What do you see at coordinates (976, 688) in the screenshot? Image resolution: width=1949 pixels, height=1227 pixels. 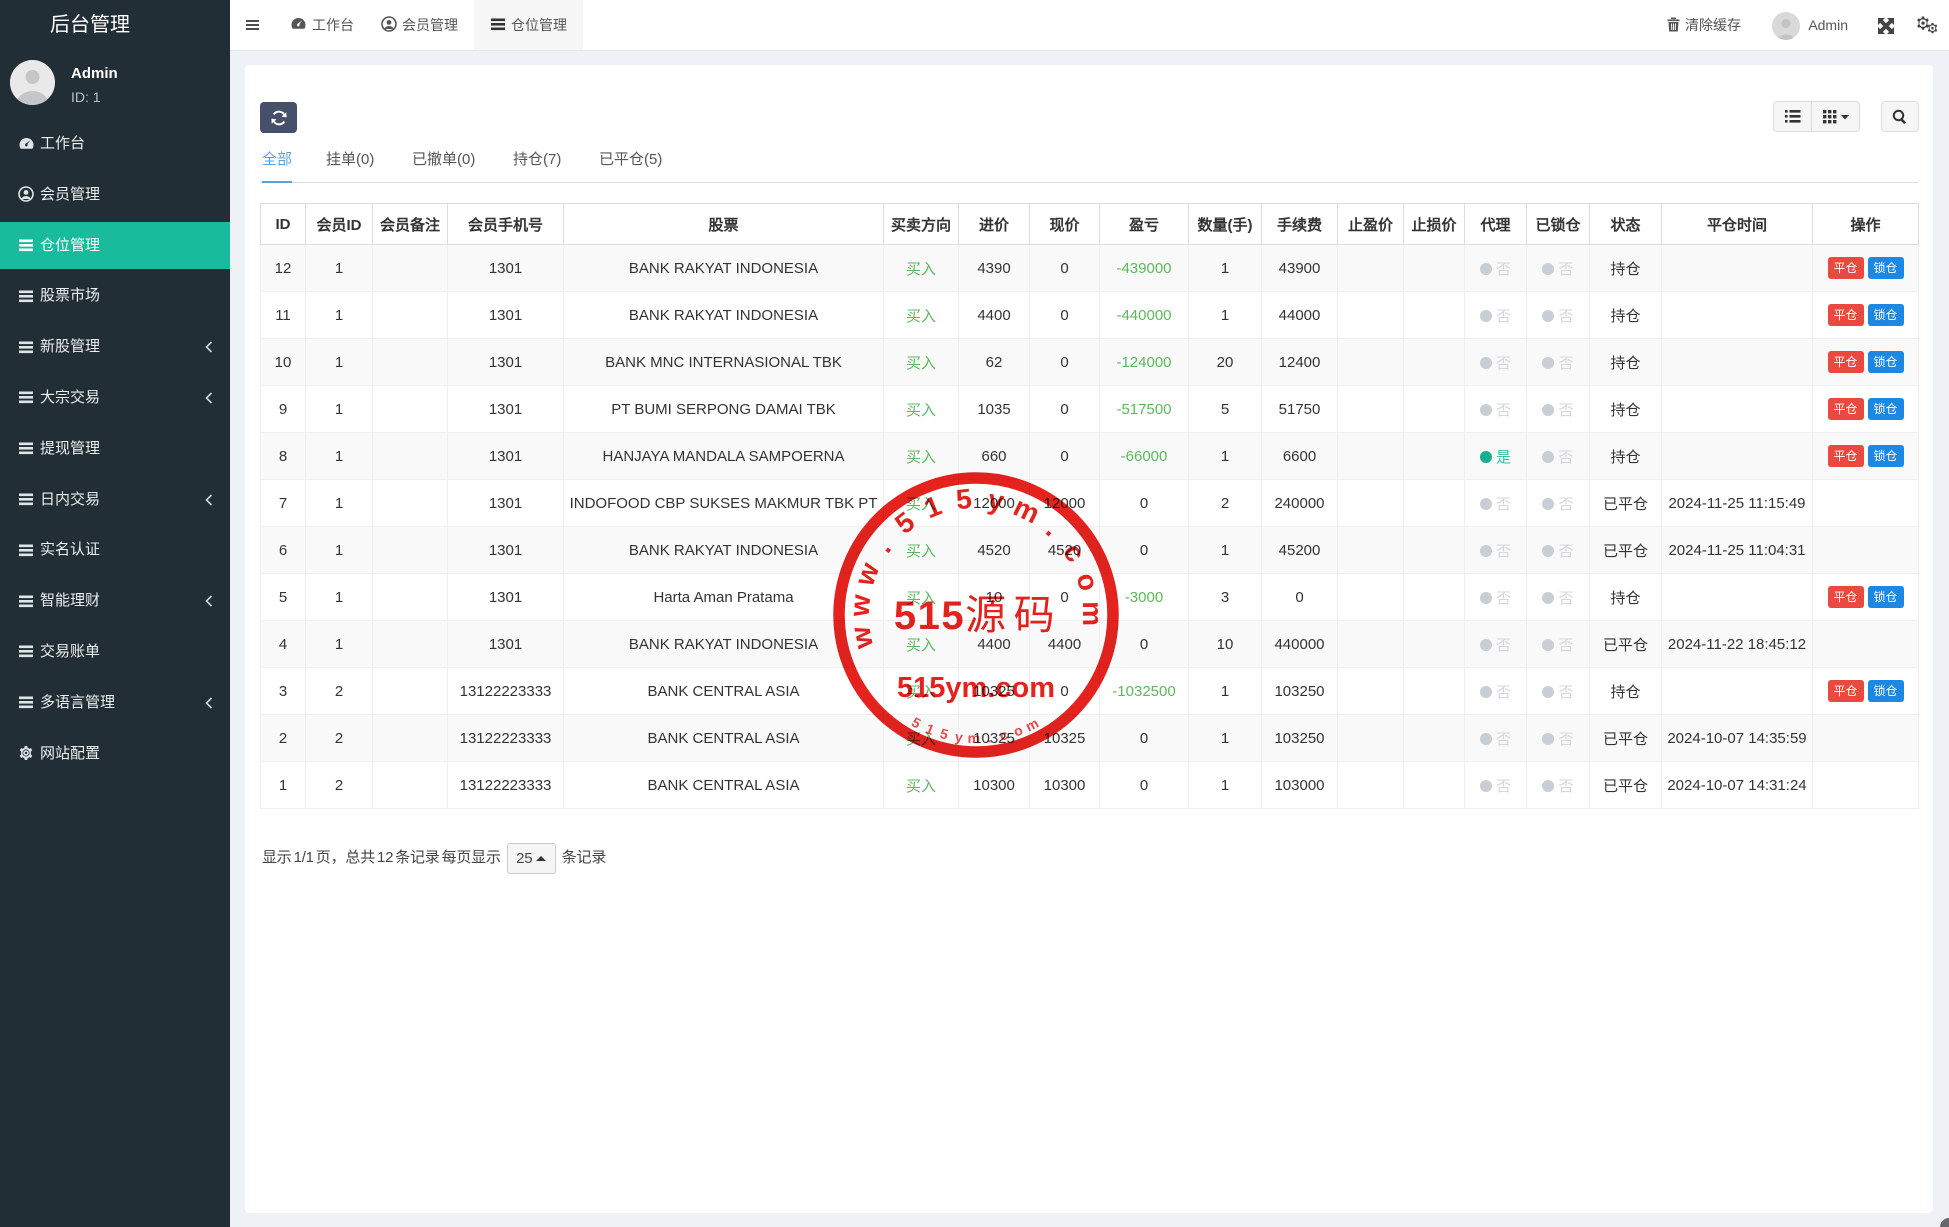 I see `svg-text: 515ym.com` at bounding box center [976, 688].